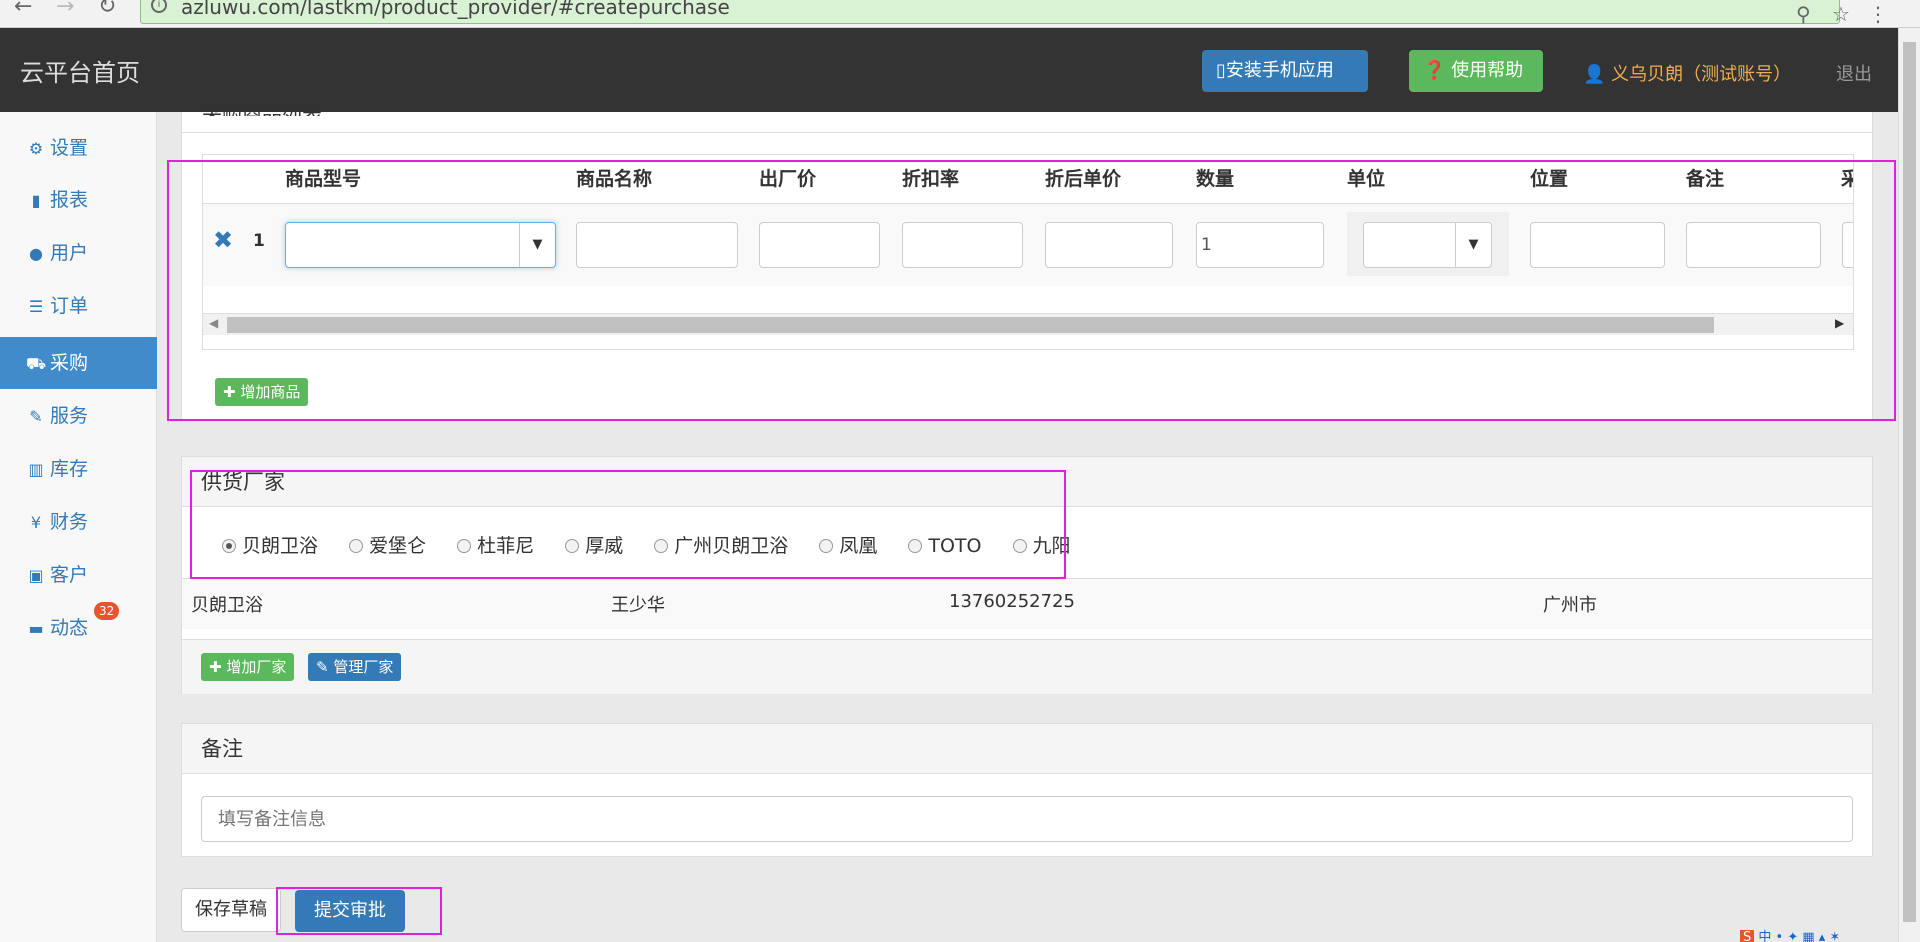  Describe the element at coordinates (262, 392) in the screenshot. I see `add-product-button: ✚ 增加商品` at that location.